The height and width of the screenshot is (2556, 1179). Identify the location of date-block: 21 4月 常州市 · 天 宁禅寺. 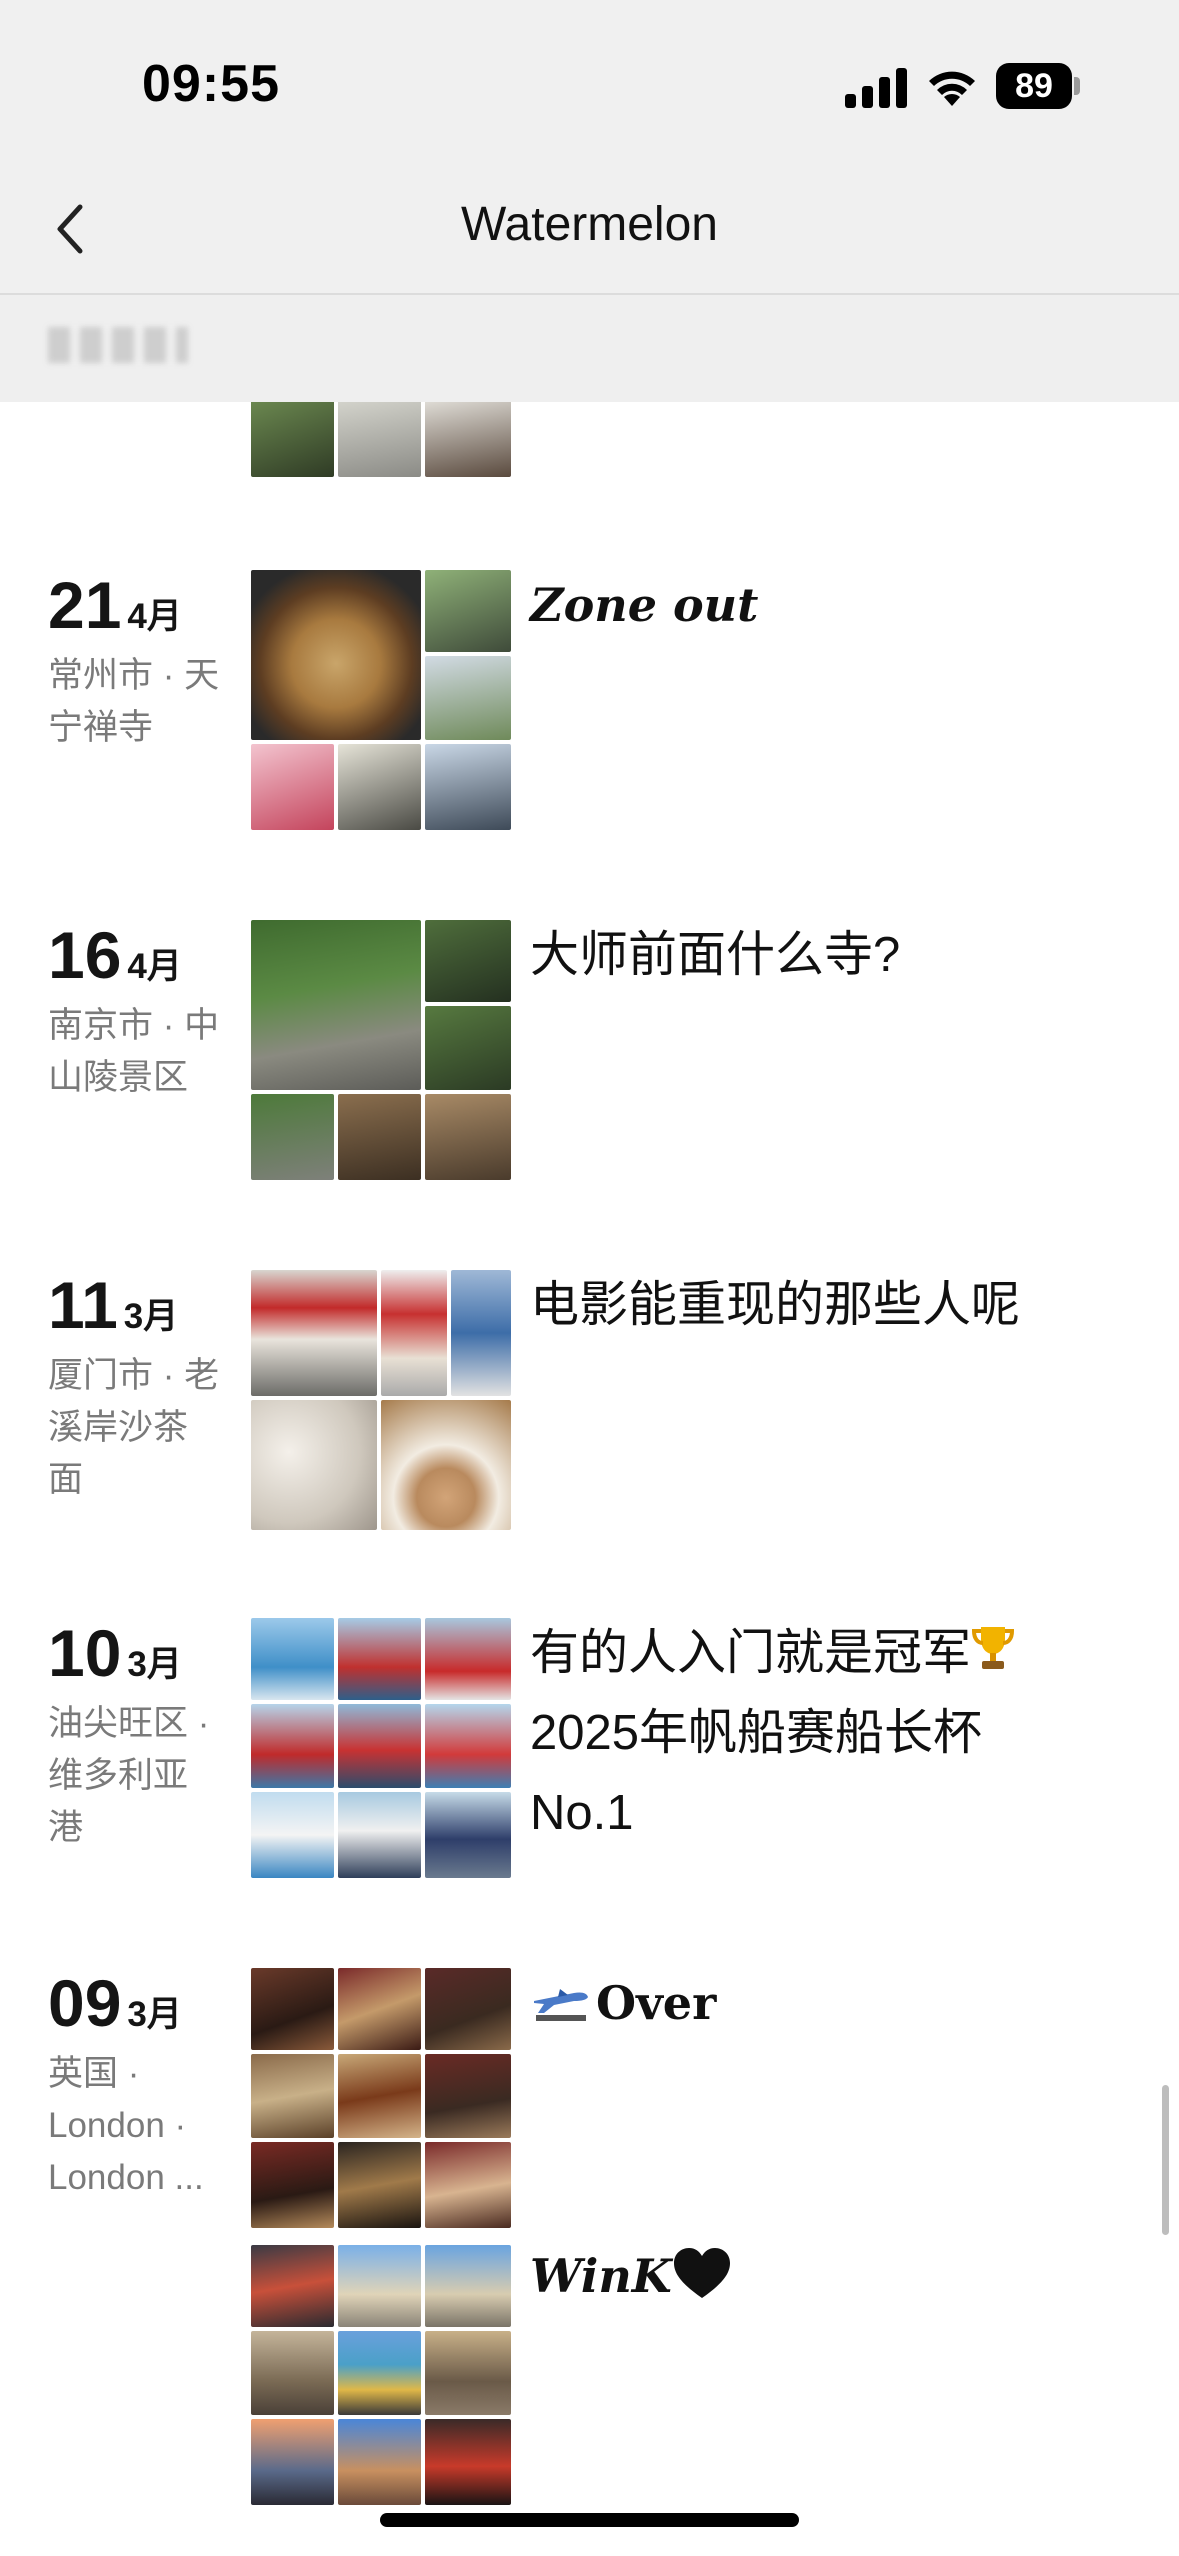
(143, 662).